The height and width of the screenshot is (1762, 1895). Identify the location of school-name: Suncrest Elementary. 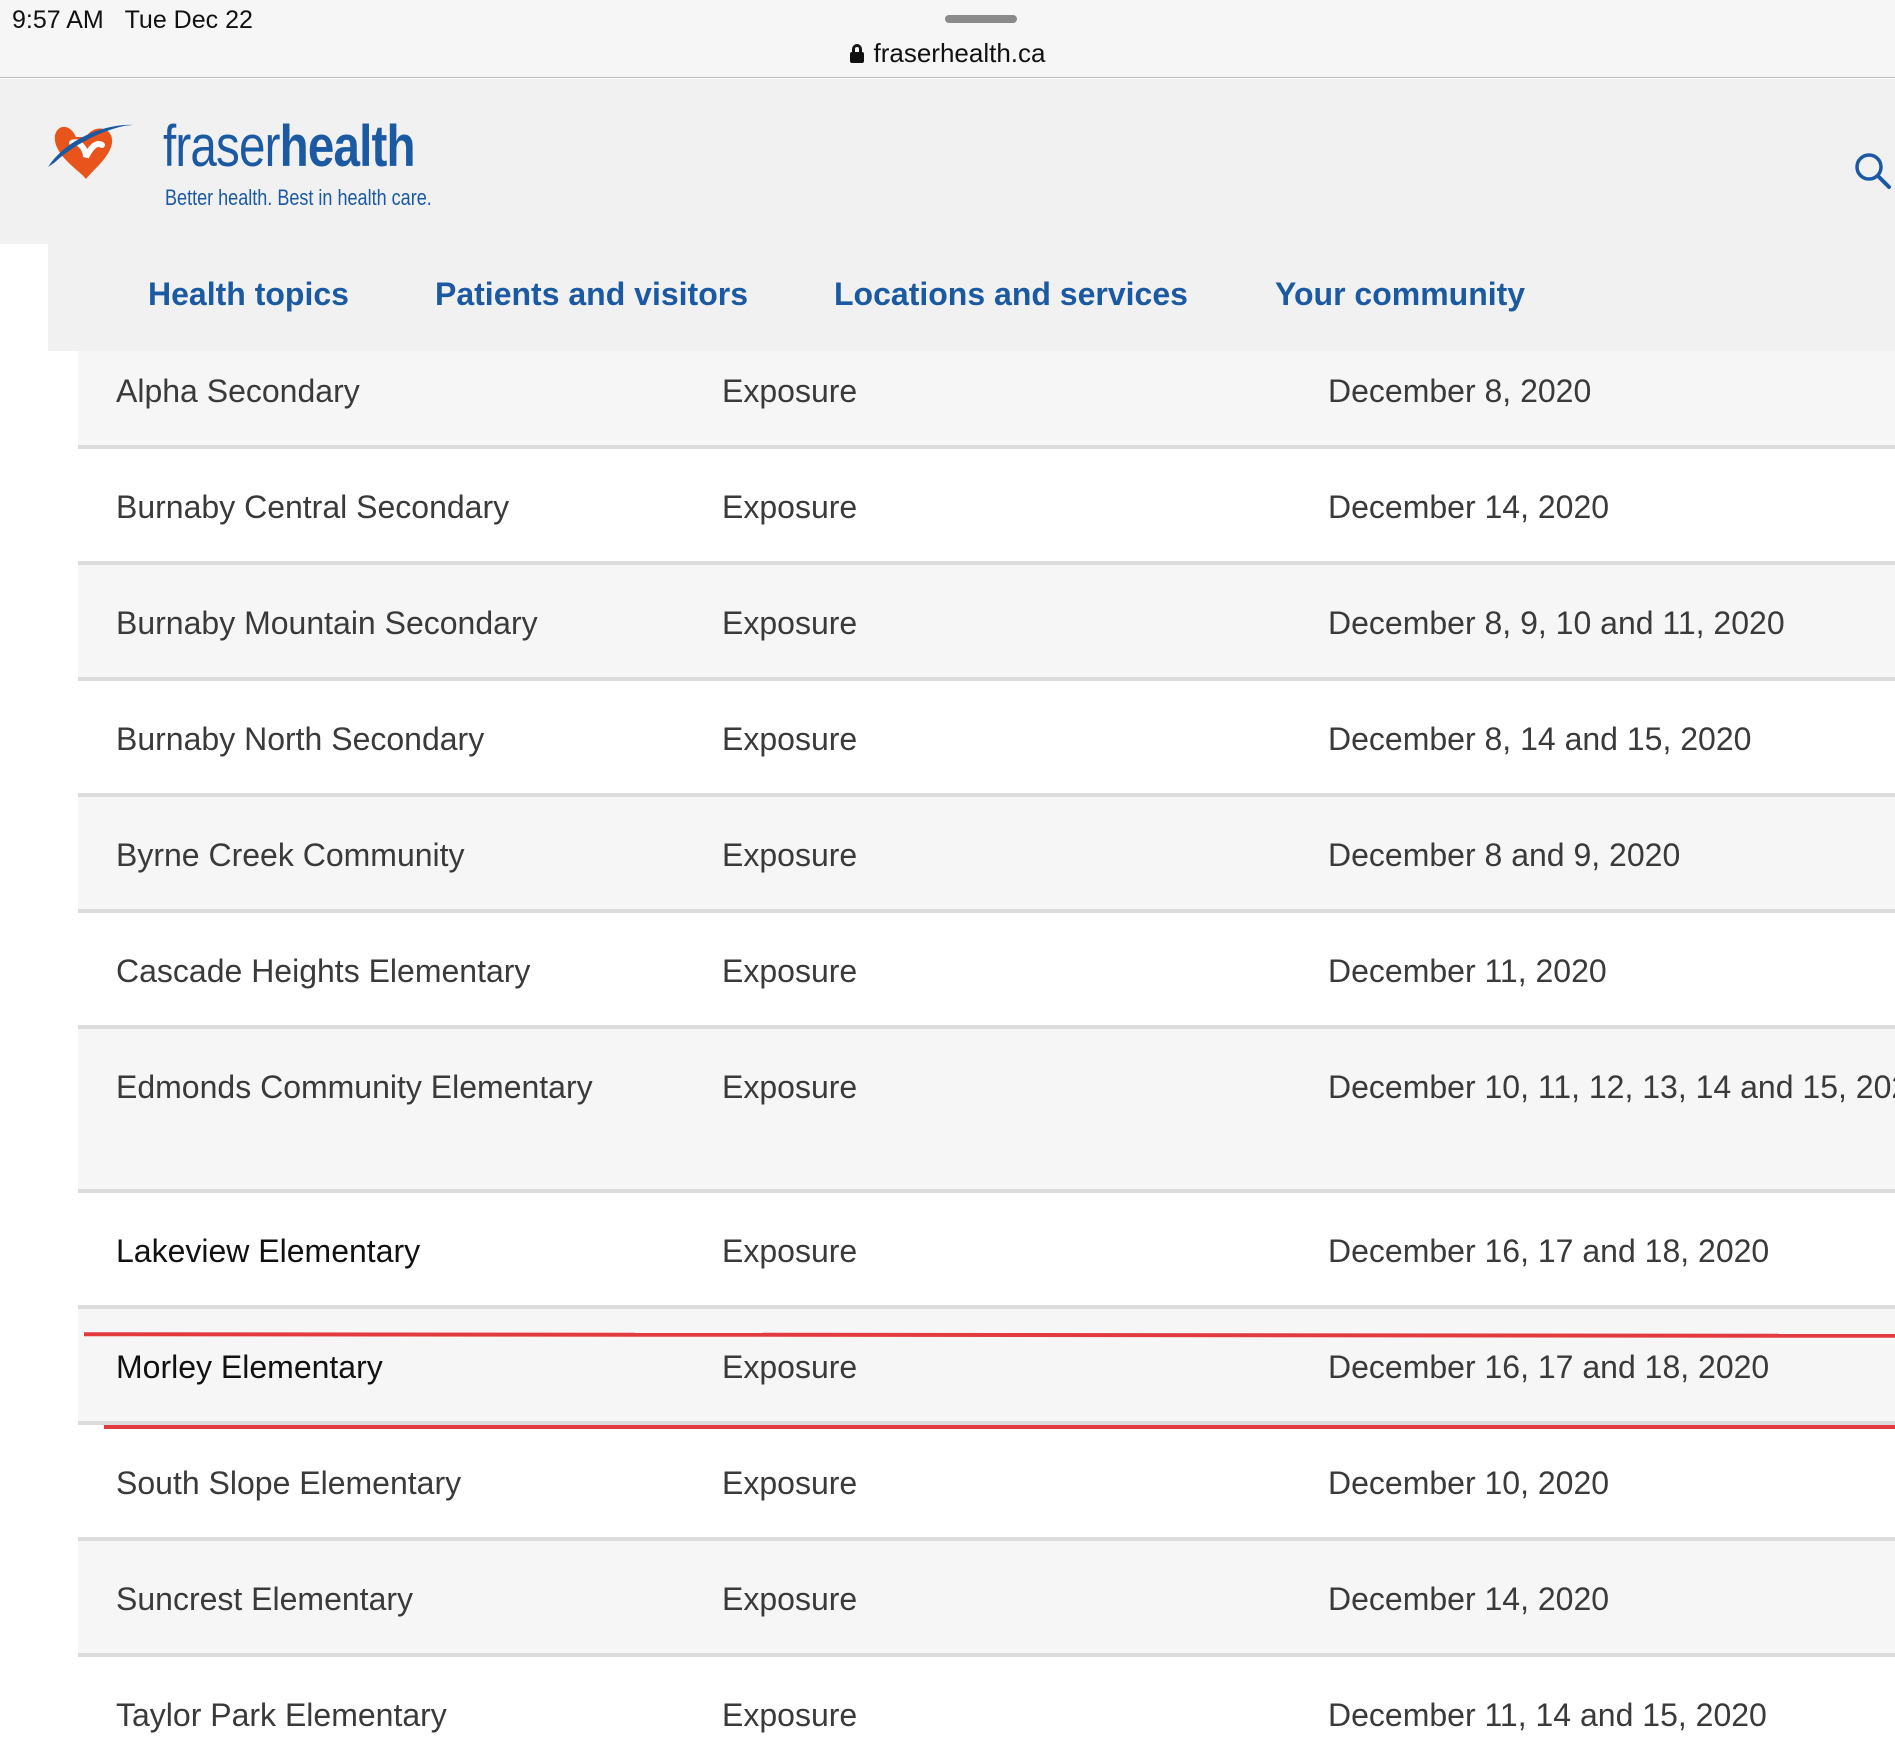
(265, 1599).